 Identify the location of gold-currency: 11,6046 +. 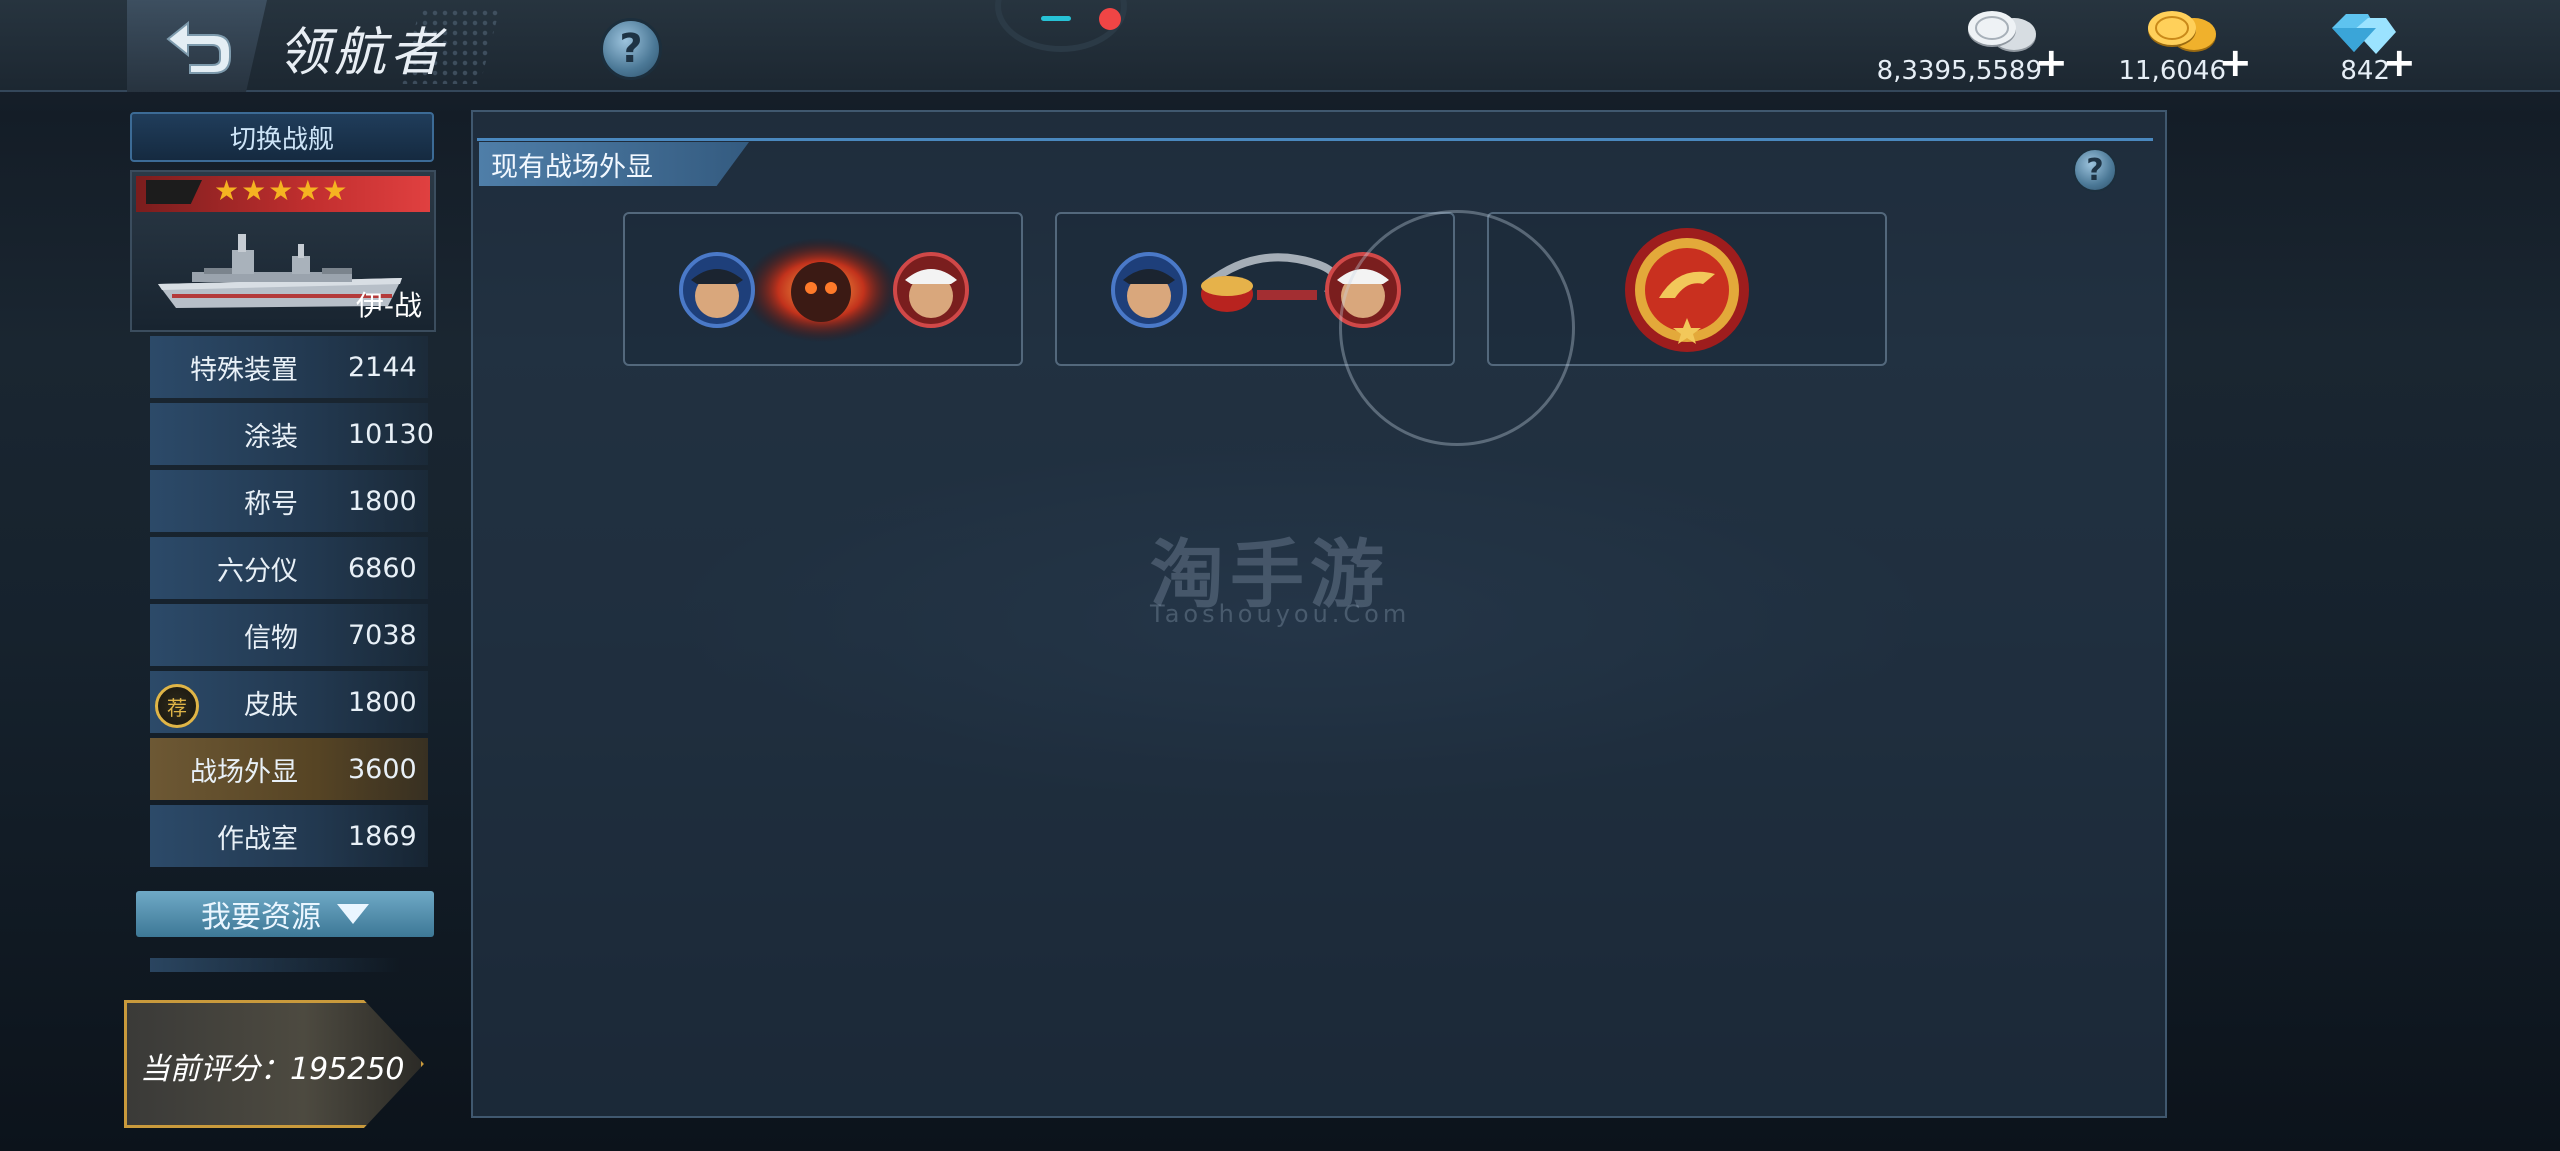
(2185, 45).